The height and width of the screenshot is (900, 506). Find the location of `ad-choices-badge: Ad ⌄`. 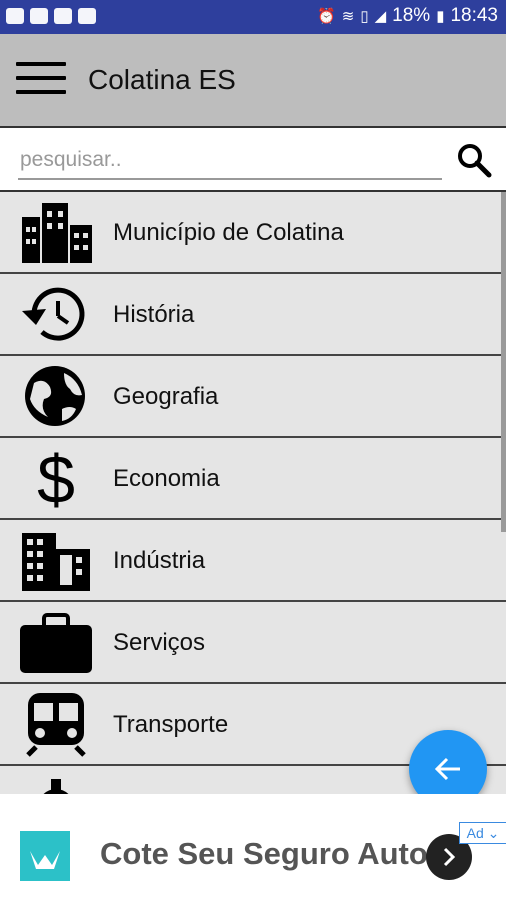

ad-choices-badge: Ad ⌄ is located at coordinates (482, 833).